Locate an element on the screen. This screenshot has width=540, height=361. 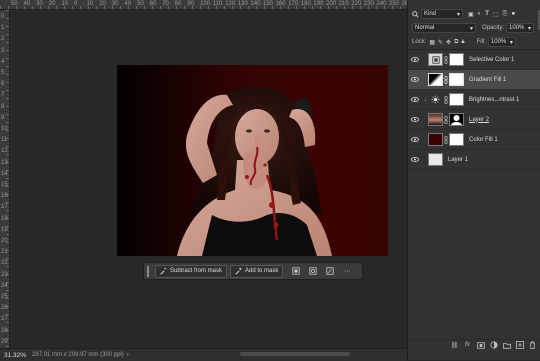
ruler-tick-label: 12 is located at coordinates (4, 151).